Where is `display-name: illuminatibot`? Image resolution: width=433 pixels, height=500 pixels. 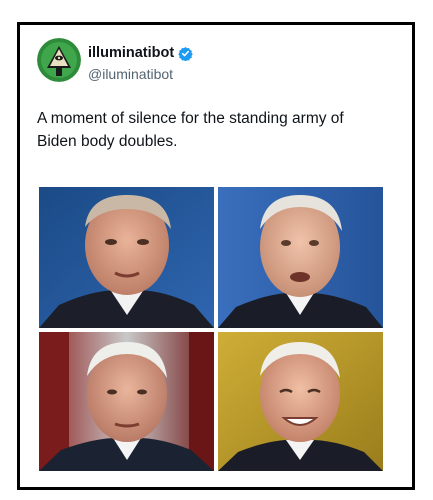 display-name: illuminatibot is located at coordinates (131, 53).